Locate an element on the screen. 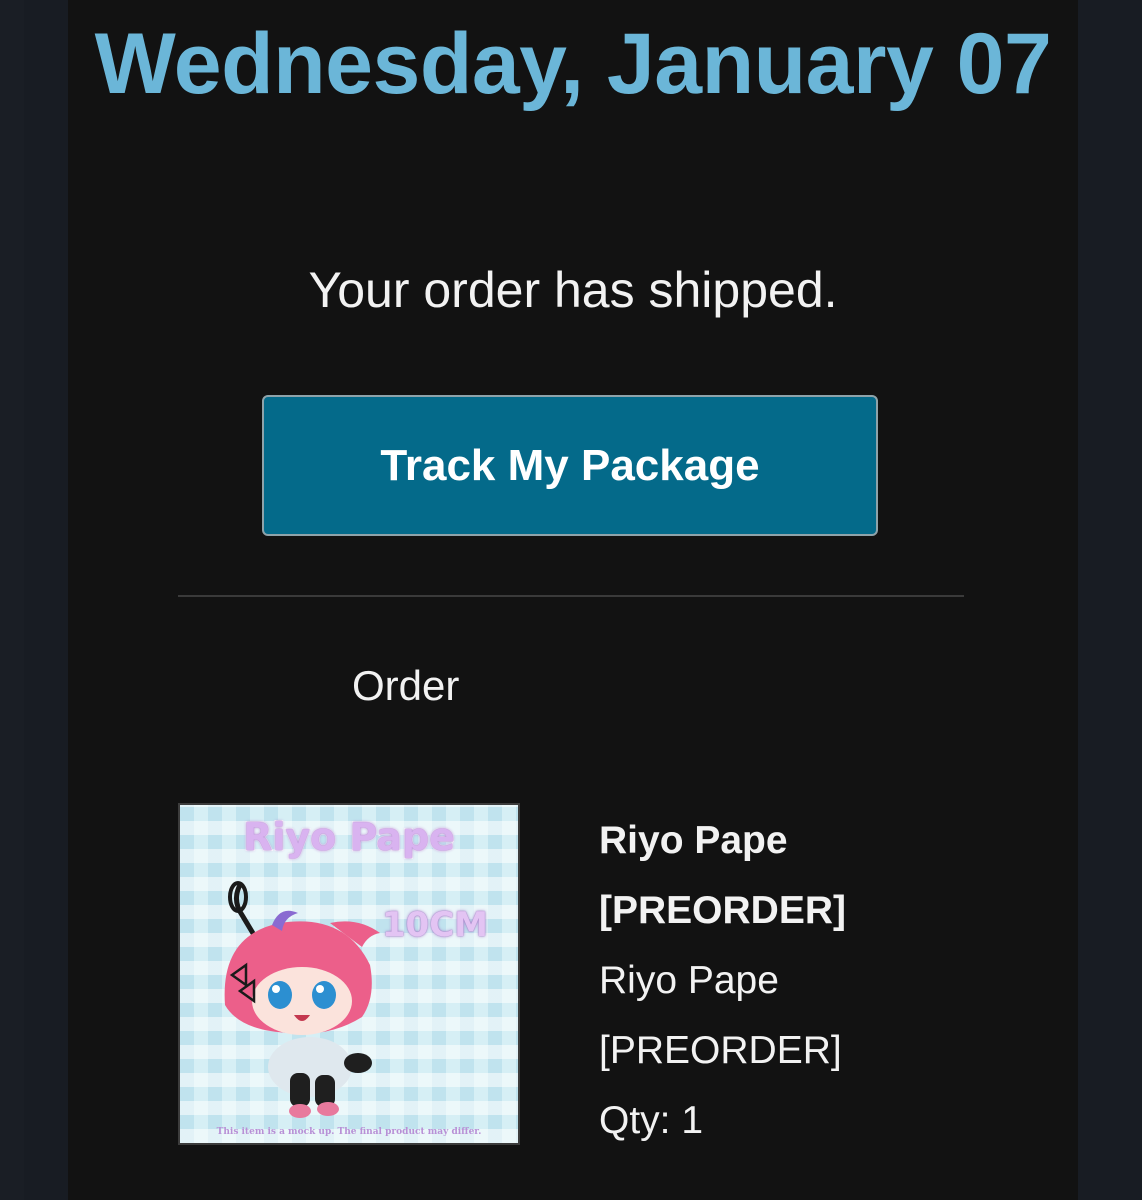 The image size is (1142, 1200). plush-arm is located at coordinates (358, 1063).